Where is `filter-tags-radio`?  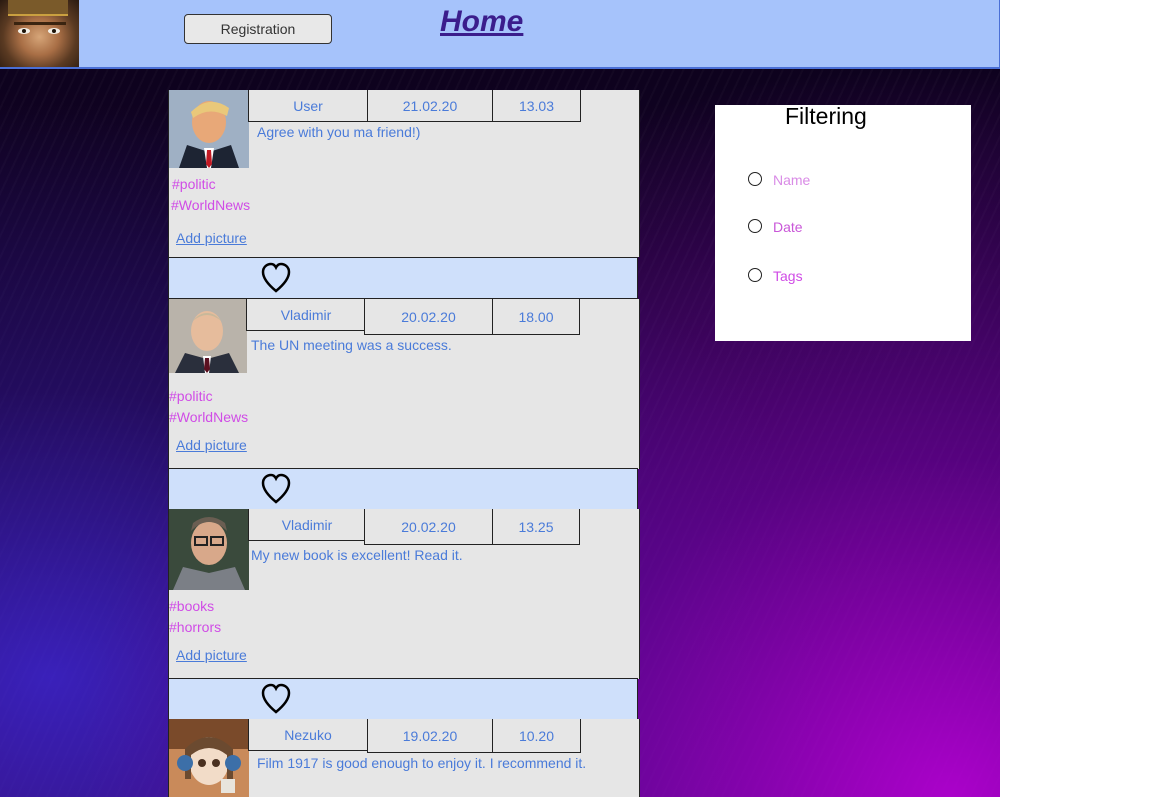
filter-tags-radio is located at coordinates (755, 275).